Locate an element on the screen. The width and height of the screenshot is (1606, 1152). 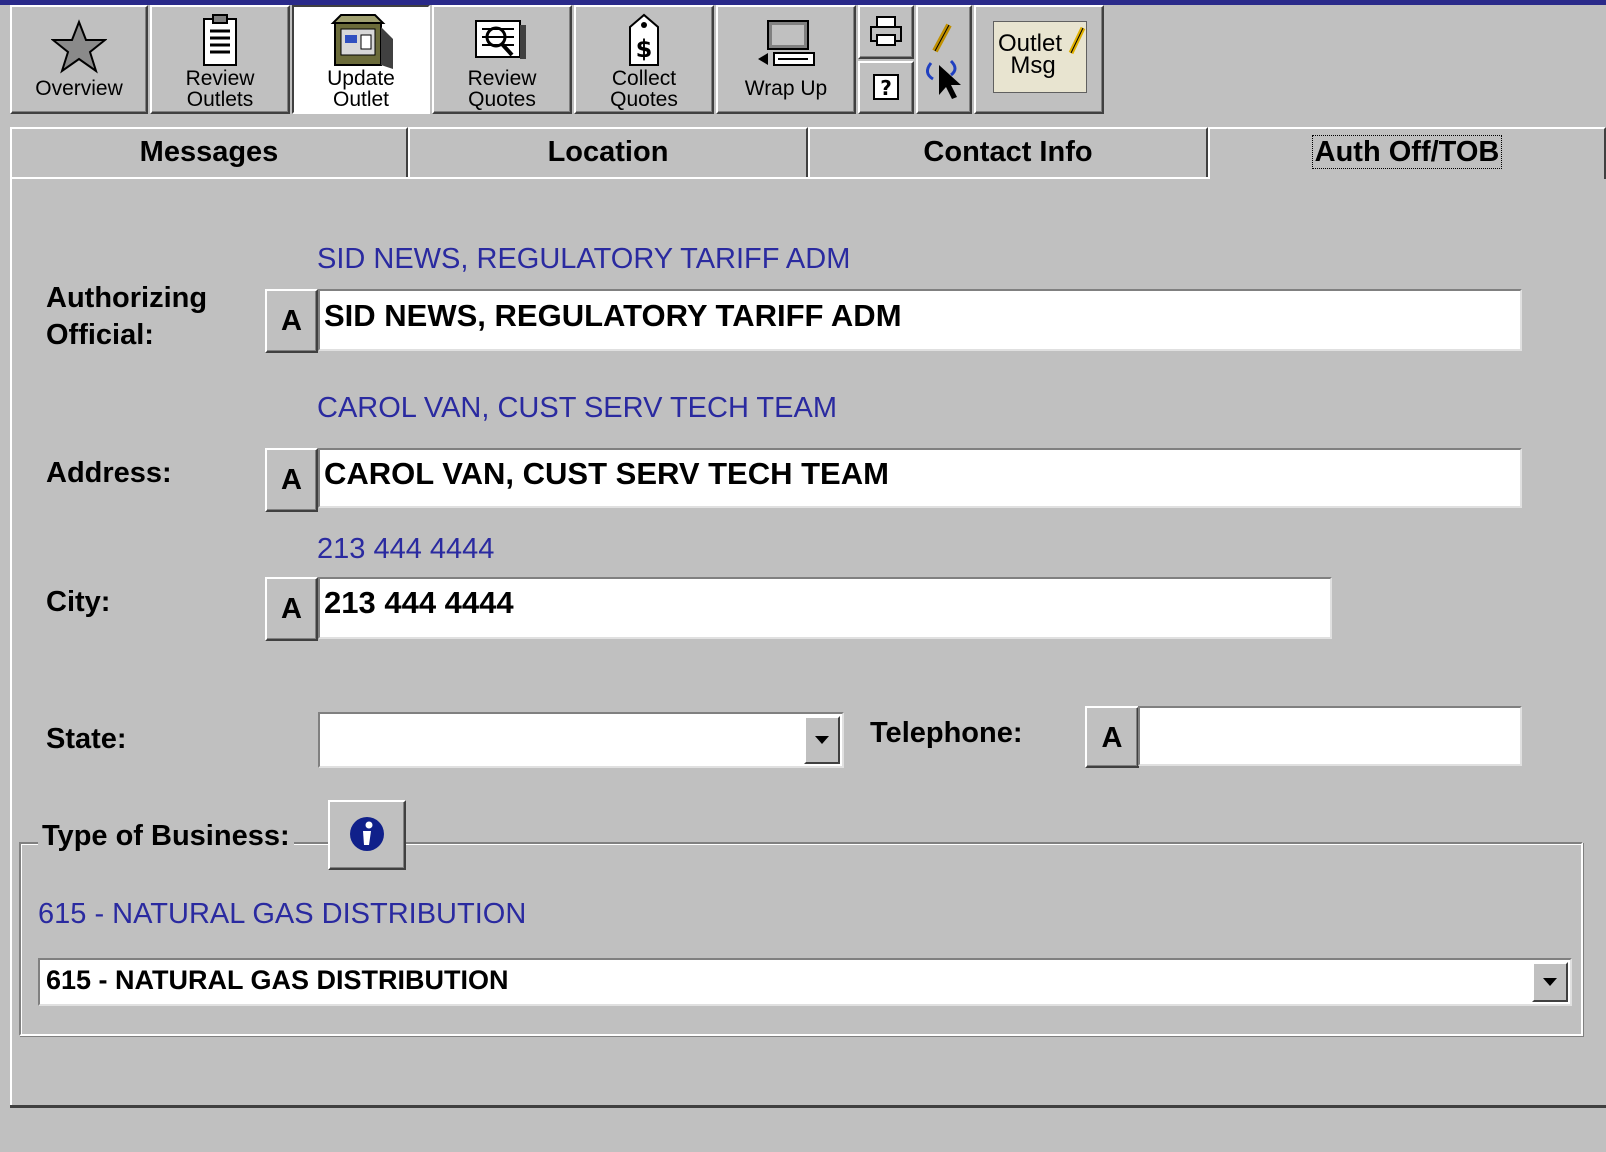
tab-location-label: Location is located at coordinates (608, 152).